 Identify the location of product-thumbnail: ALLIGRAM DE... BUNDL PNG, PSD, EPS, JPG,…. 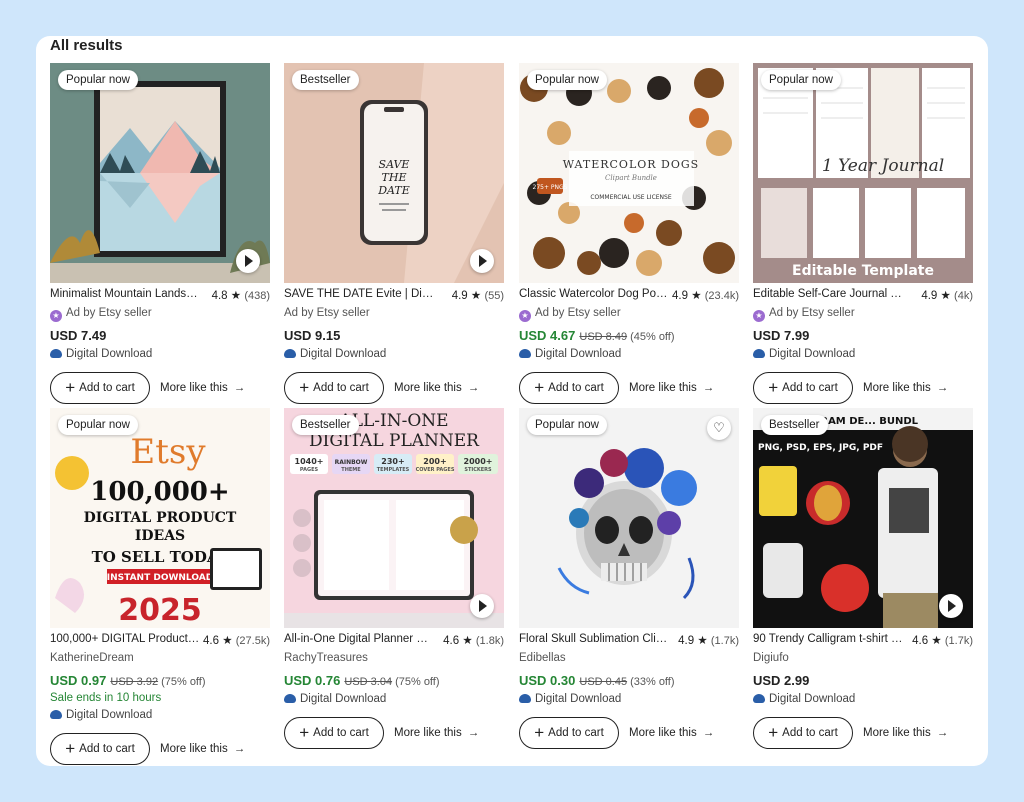
(863, 518).